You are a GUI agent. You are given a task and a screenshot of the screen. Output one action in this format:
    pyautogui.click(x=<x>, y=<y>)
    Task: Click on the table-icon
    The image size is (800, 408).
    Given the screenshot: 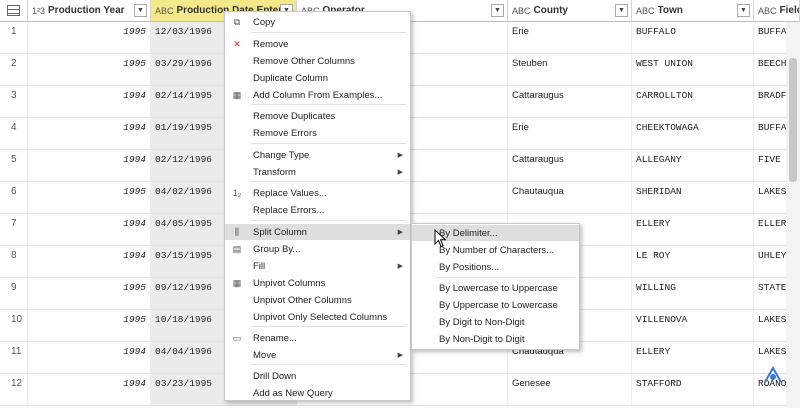 What is the action you would take?
    pyautogui.click(x=13, y=10)
    